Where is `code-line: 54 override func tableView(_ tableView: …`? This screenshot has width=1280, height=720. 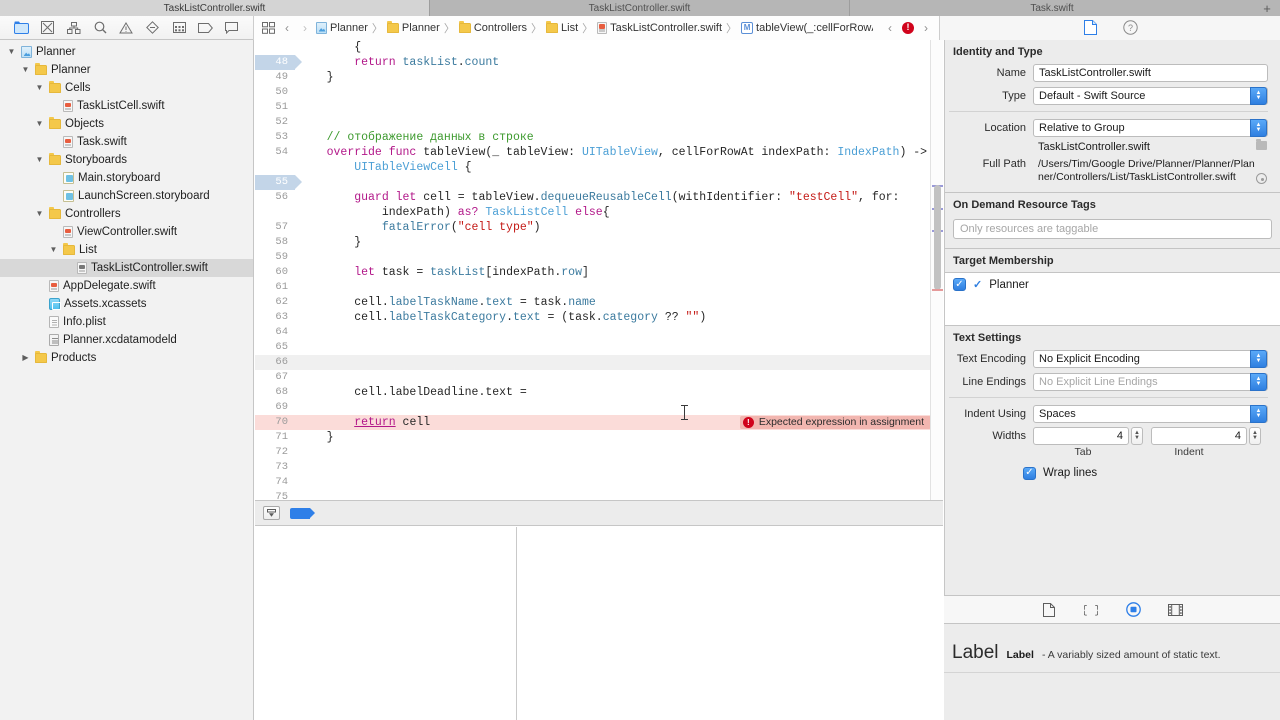 code-line: 54 override func tableView(_ tableView: … is located at coordinates (599, 152).